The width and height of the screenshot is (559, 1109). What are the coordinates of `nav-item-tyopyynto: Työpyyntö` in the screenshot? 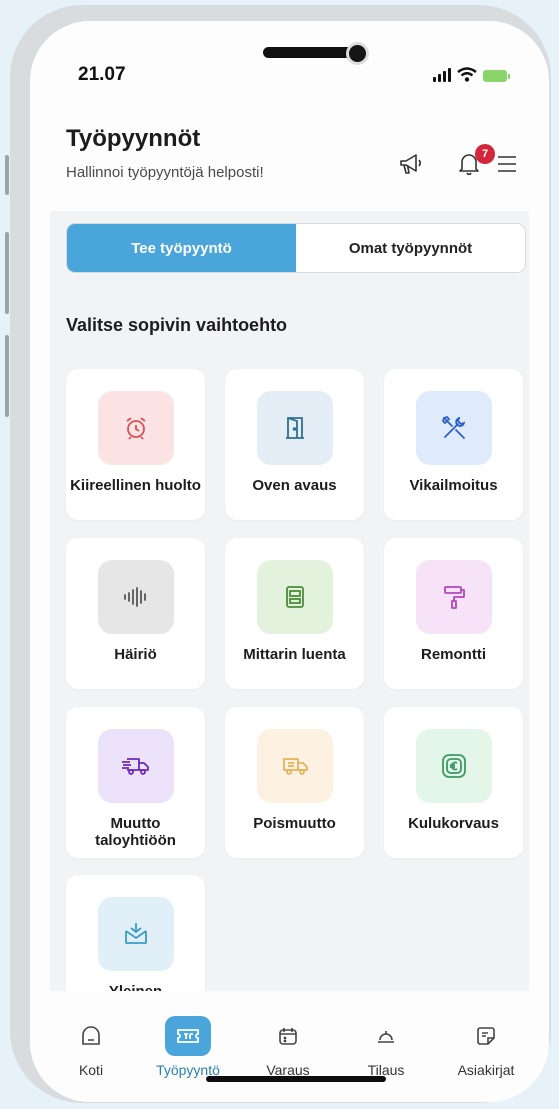 It's located at (188, 1034).